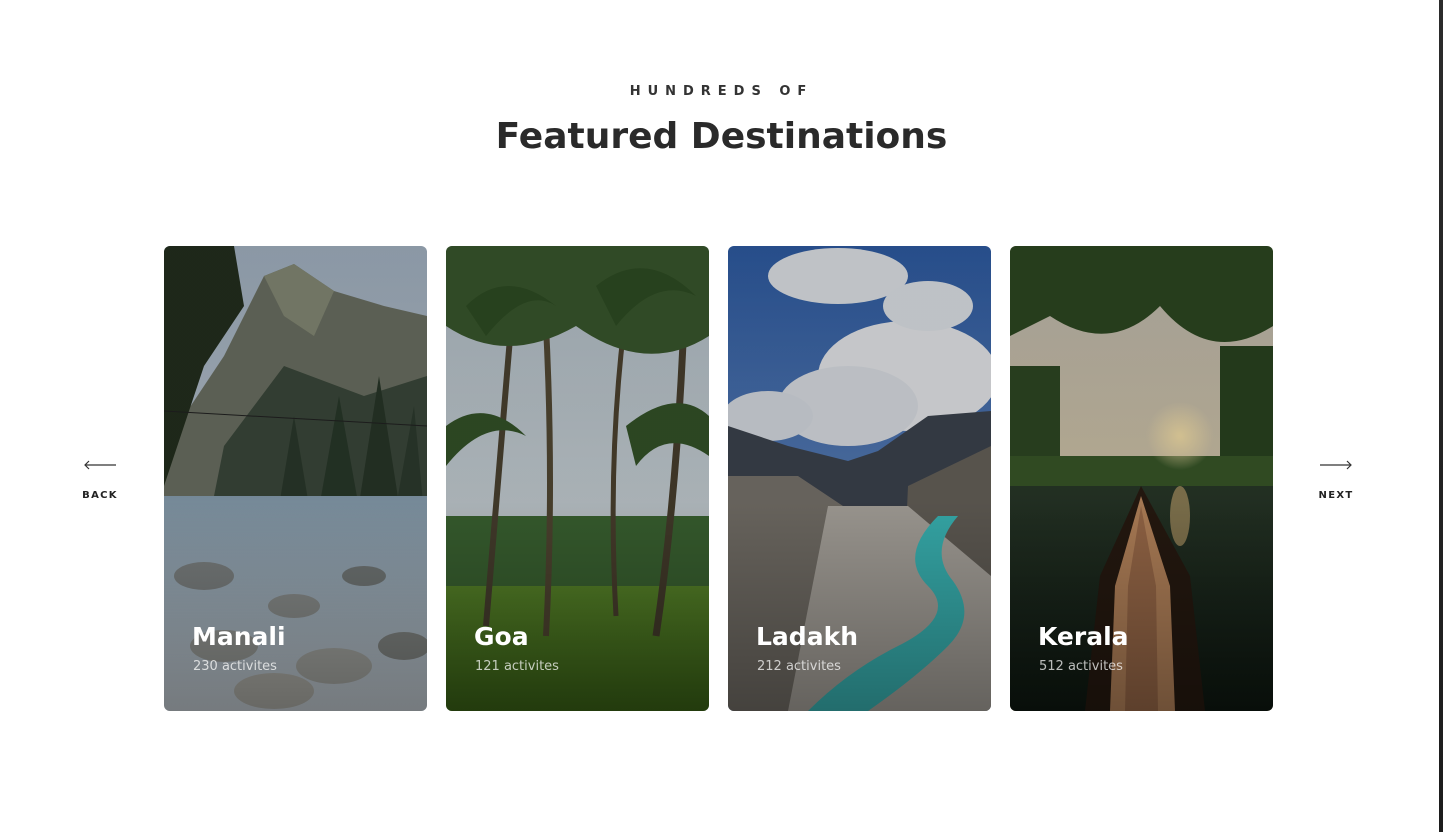 This screenshot has width=1443, height=832. What do you see at coordinates (807, 636) in the screenshot?
I see `destination-name: Ladakh` at bounding box center [807, 636].